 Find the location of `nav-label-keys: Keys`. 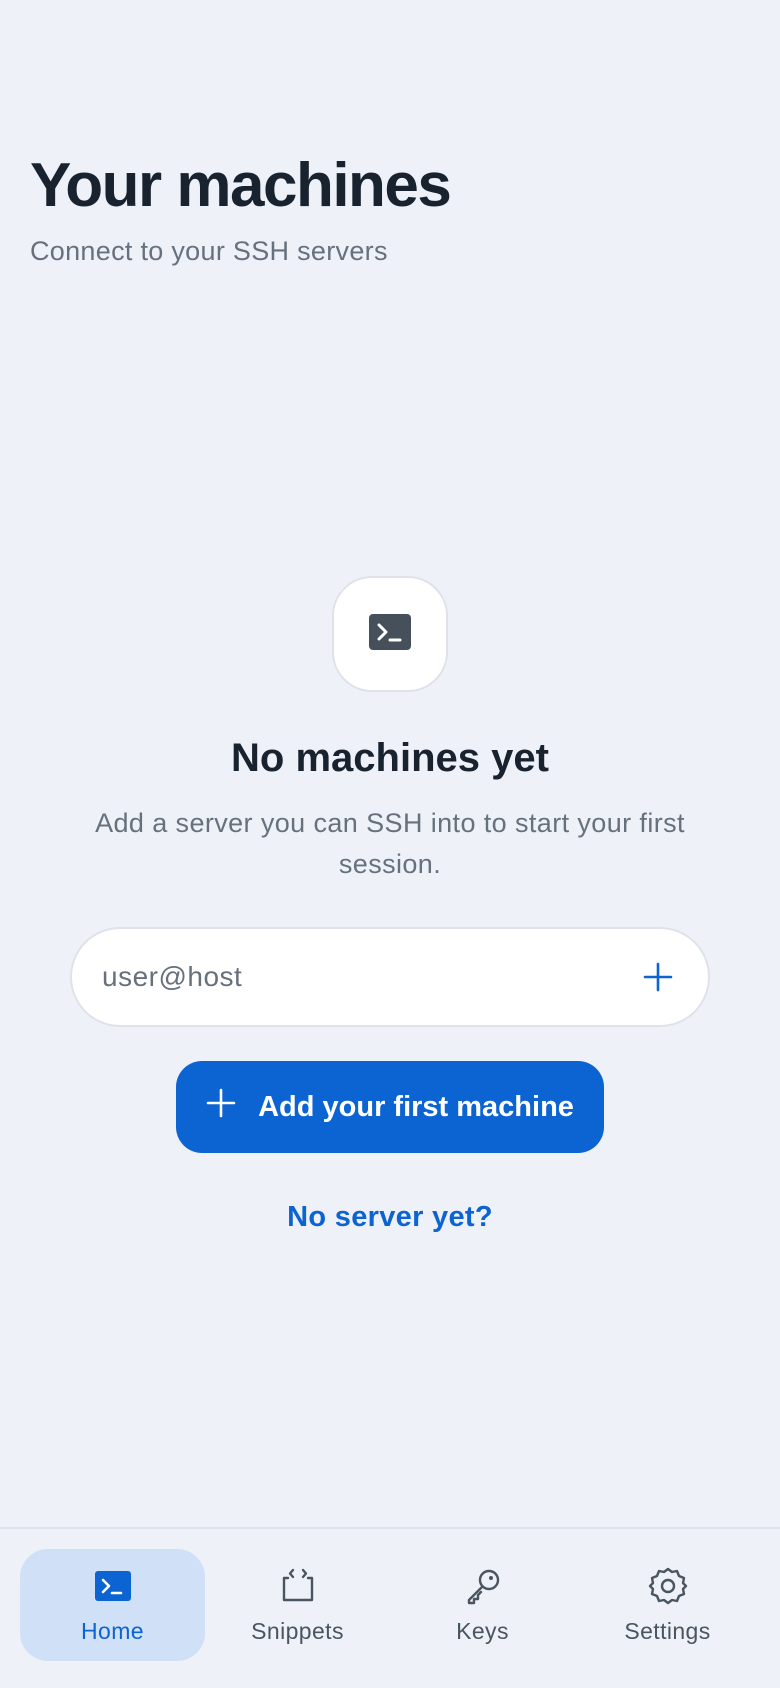

nav-label-keys: Keys is located at coordinates (482, 1630).